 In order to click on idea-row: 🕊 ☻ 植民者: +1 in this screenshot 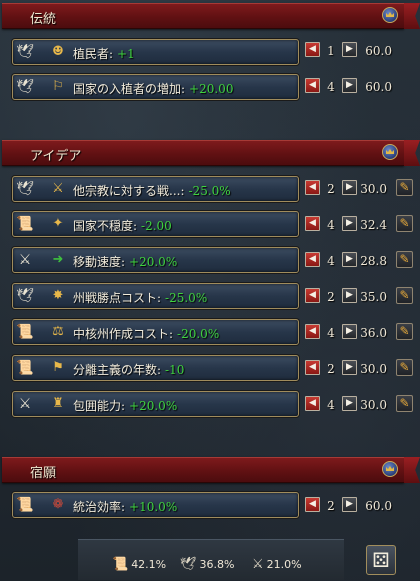, I will do `click(155, 52)`.